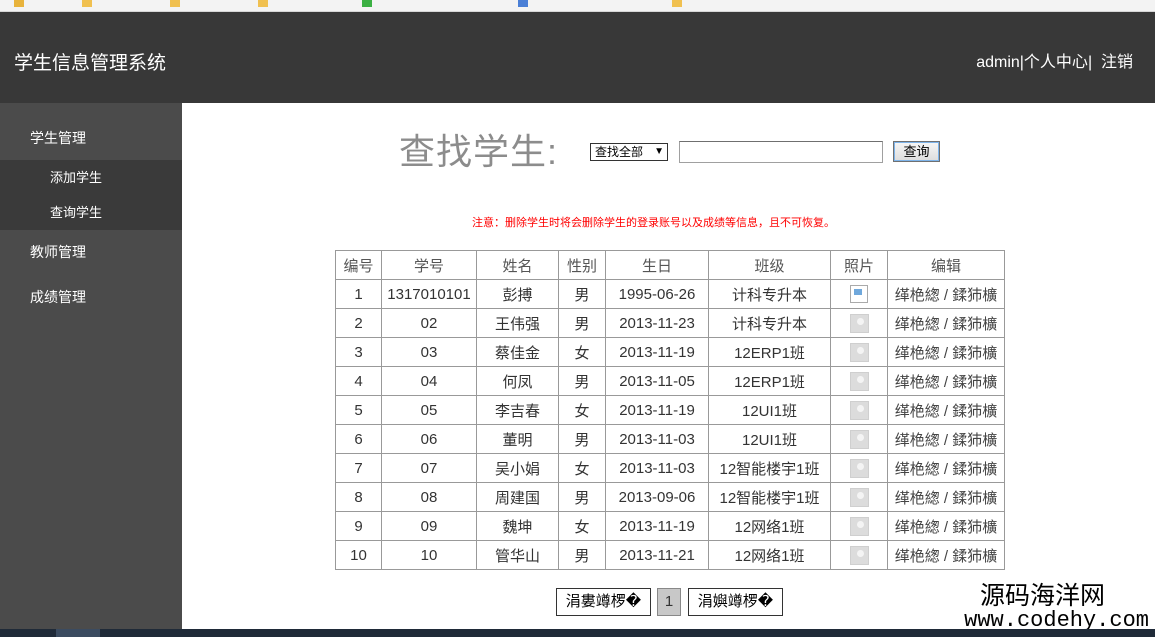  Describe the element at coordinates (669, 602) in the screenshot. I see `current-page-number: 1` at that location.